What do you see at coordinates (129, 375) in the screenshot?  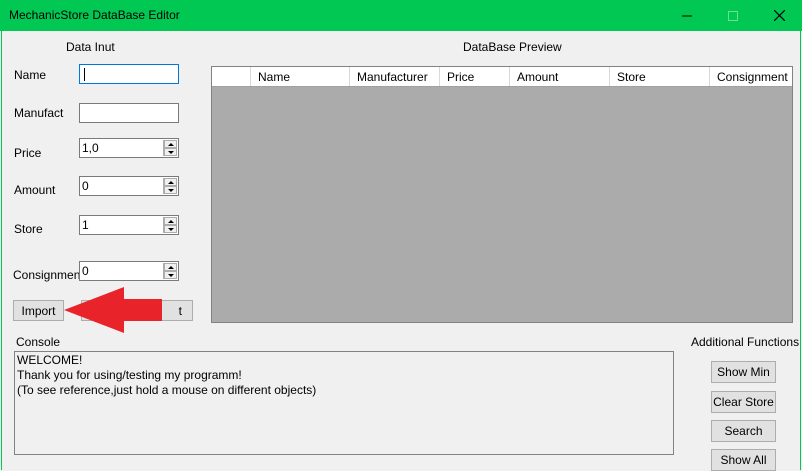 I see `console-line: Thank you for using/testing my programm!` at bounding box center [129, 375].